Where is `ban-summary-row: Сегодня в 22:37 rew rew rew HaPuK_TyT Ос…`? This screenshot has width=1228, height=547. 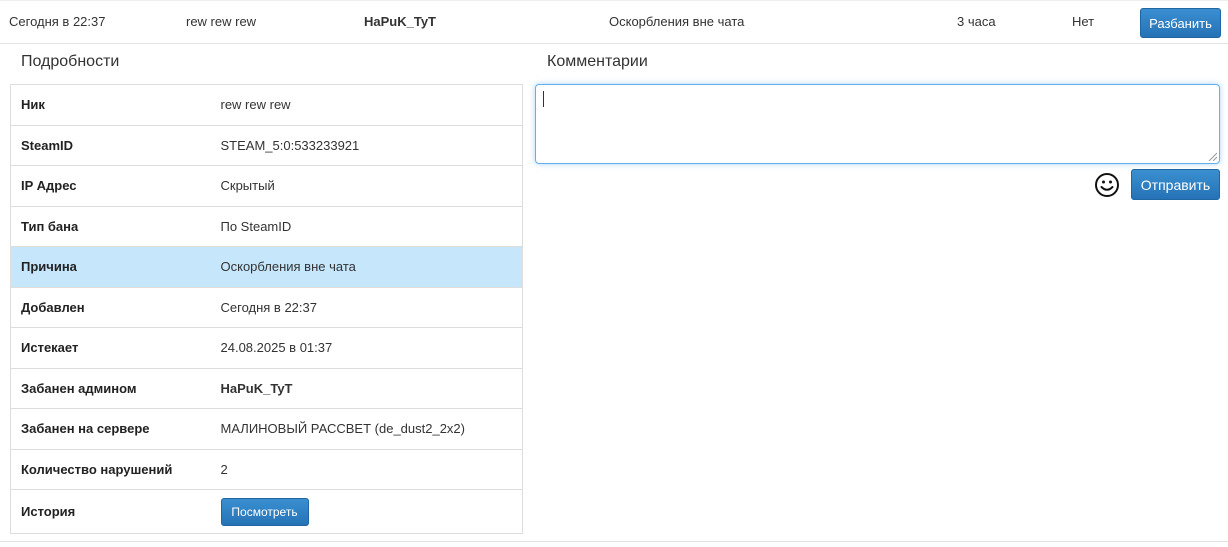
ban-summary-row: Сегодня в 22:37 rew rew rew HaPuK_TyT Ос… is located at coordinates (614, 22).